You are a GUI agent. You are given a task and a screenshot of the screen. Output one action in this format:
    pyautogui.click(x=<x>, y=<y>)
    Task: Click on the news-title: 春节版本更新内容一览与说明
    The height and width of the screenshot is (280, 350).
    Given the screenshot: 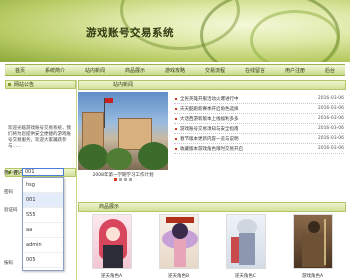 What is the action you would take?
    pyautogui.click(x=209, y=139)
    